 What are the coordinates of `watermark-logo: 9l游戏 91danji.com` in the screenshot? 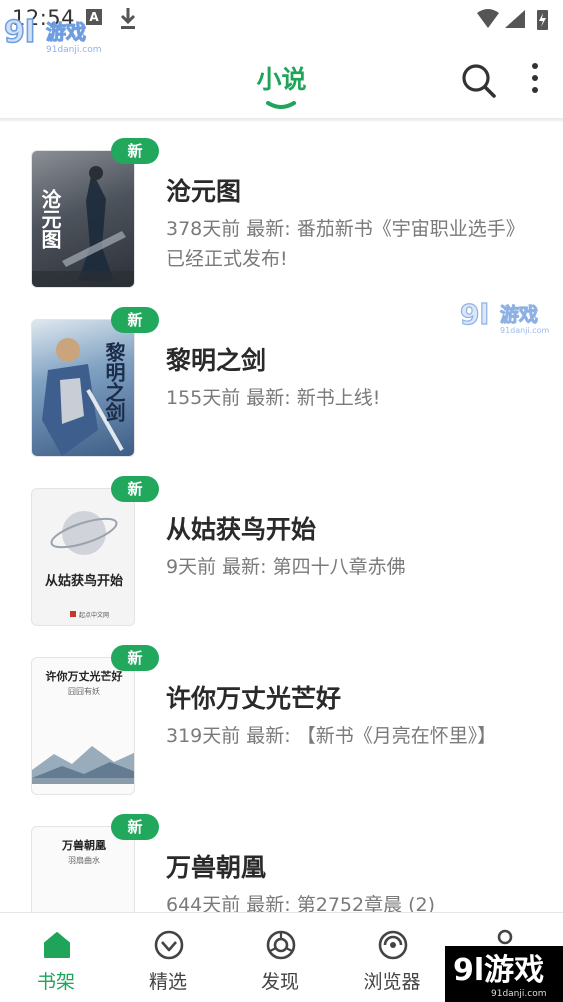 It's located at (504, 974).